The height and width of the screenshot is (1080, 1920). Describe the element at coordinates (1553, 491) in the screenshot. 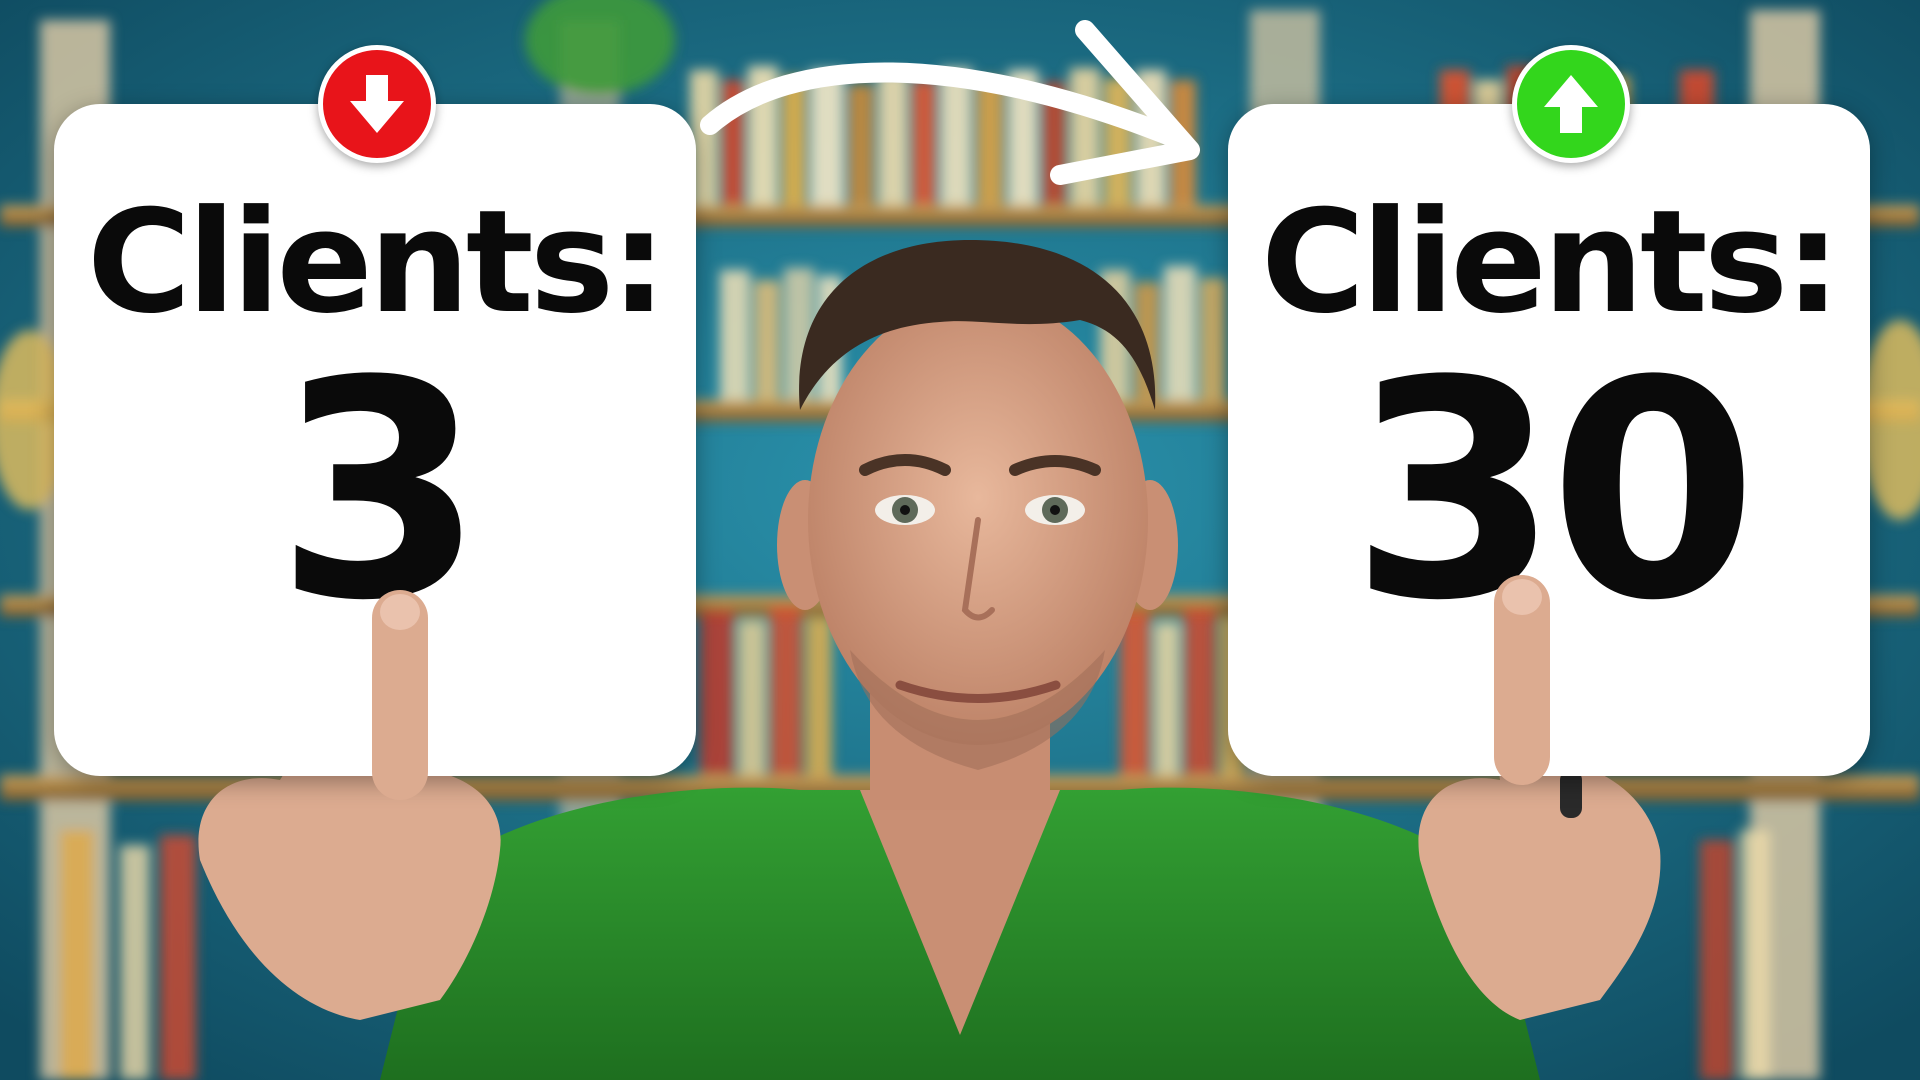

I see `clients-count-after: 30` at that location.